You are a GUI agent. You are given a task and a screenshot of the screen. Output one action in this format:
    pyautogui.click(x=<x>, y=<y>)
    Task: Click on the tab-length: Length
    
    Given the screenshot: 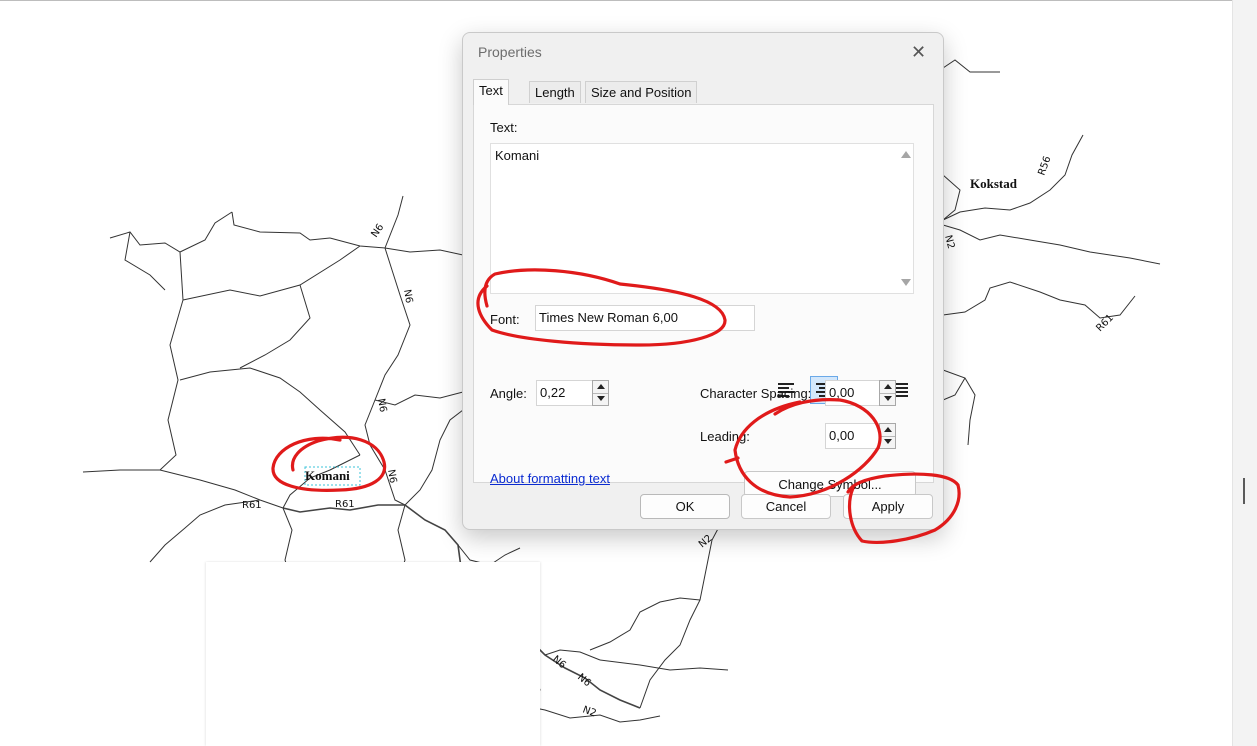 What is the action you would take?
    pyautogui.click(x=555, y=92)
    